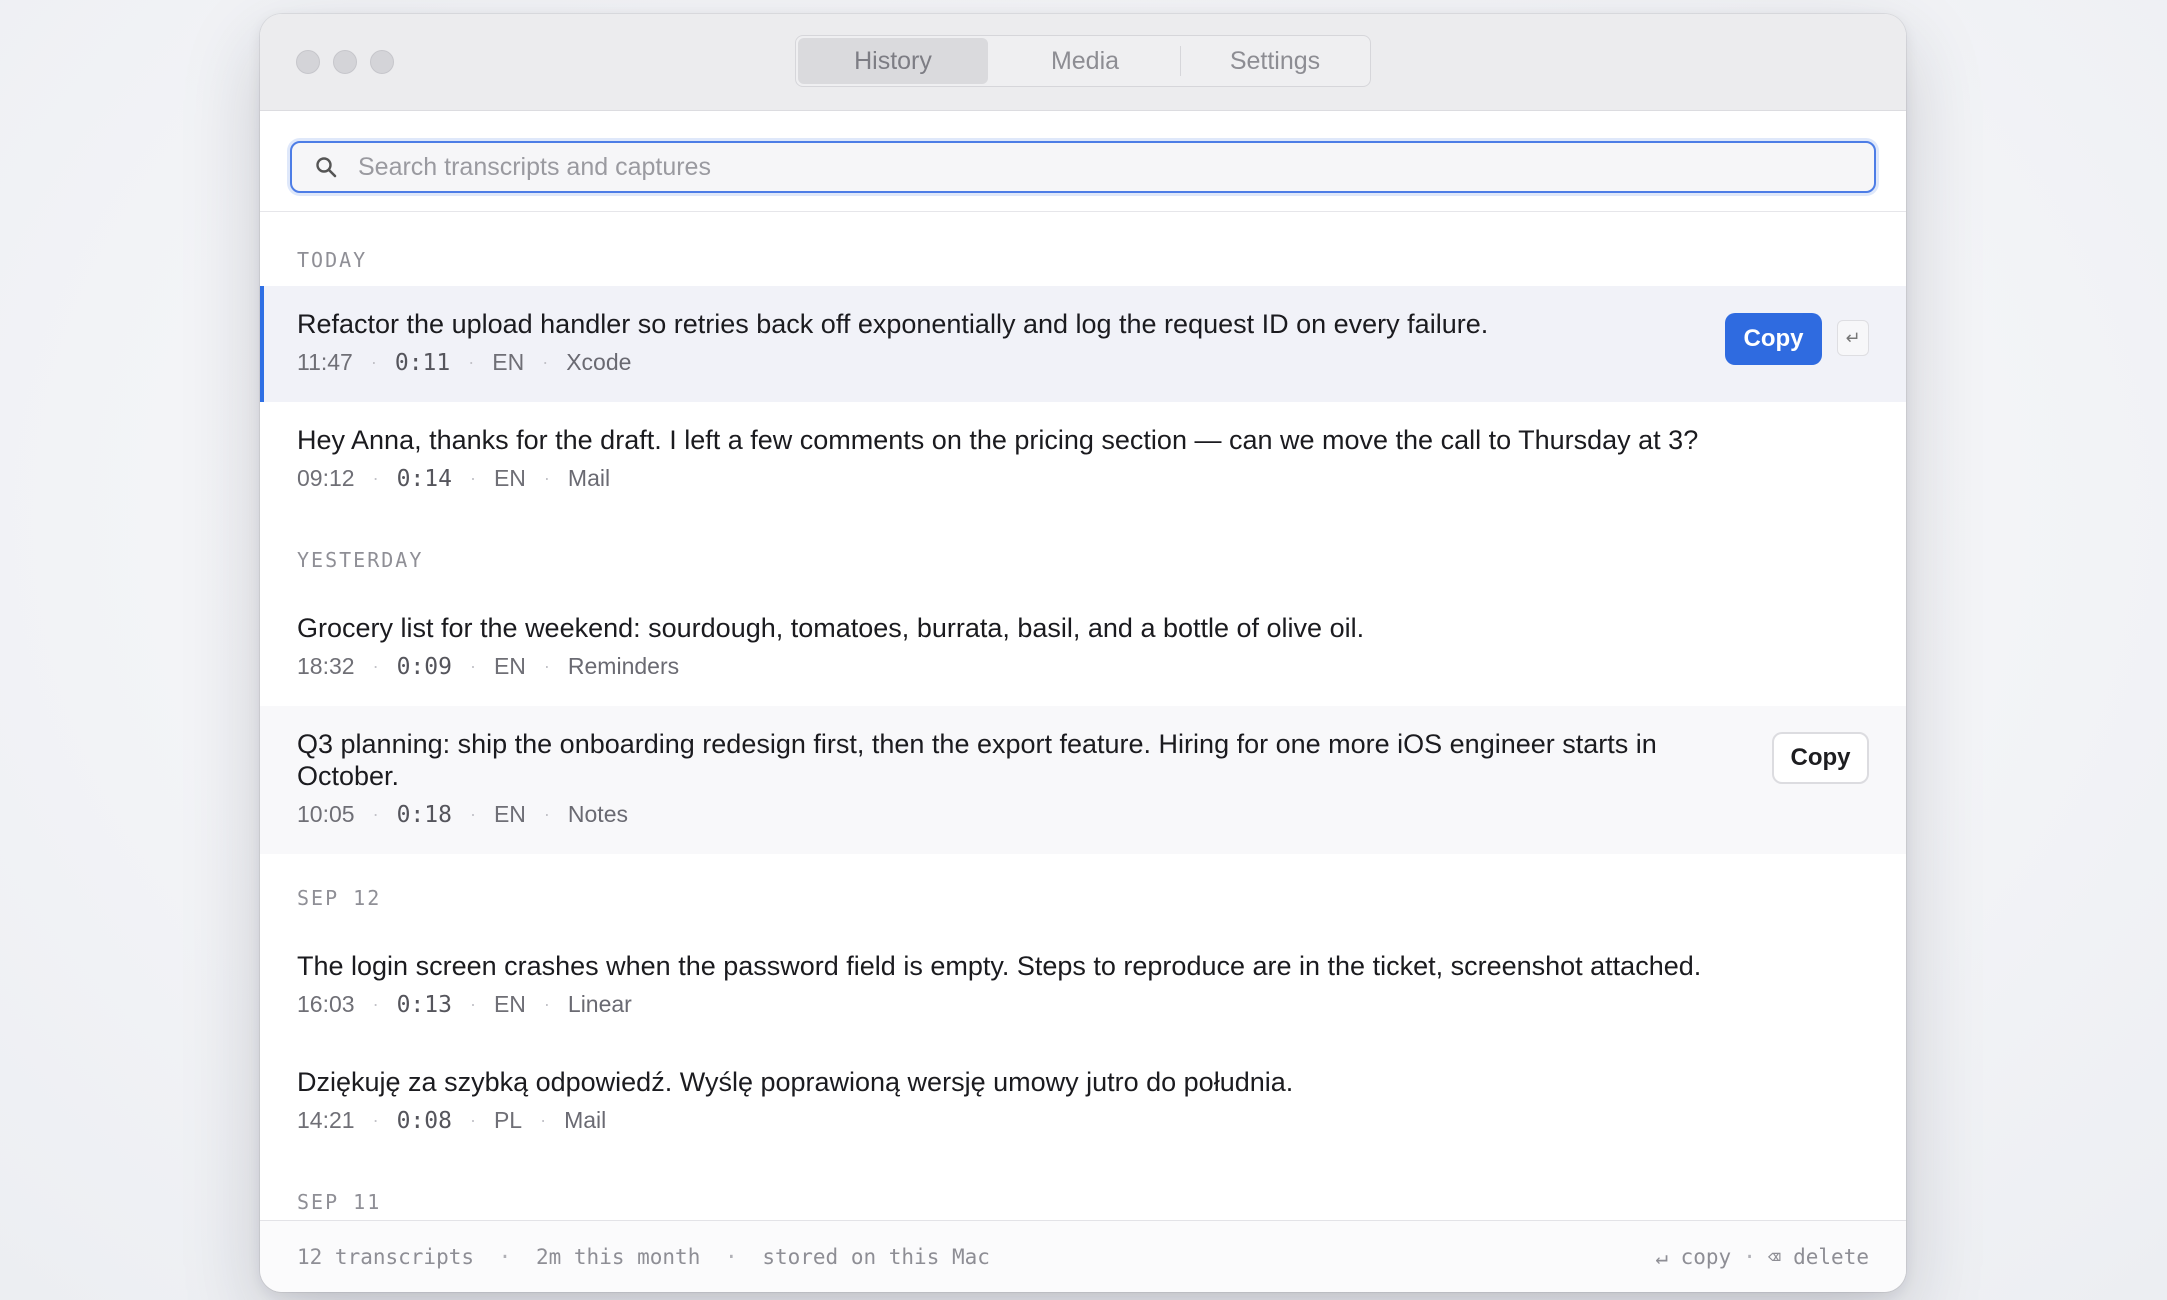 The image size is (2167, 1300). What do you see at coordinates (1762, 1257) in the screenshot?
I see `keyboard-hints: ↵ copy · ⌫ delete` at bounding box center [1762, 1257].